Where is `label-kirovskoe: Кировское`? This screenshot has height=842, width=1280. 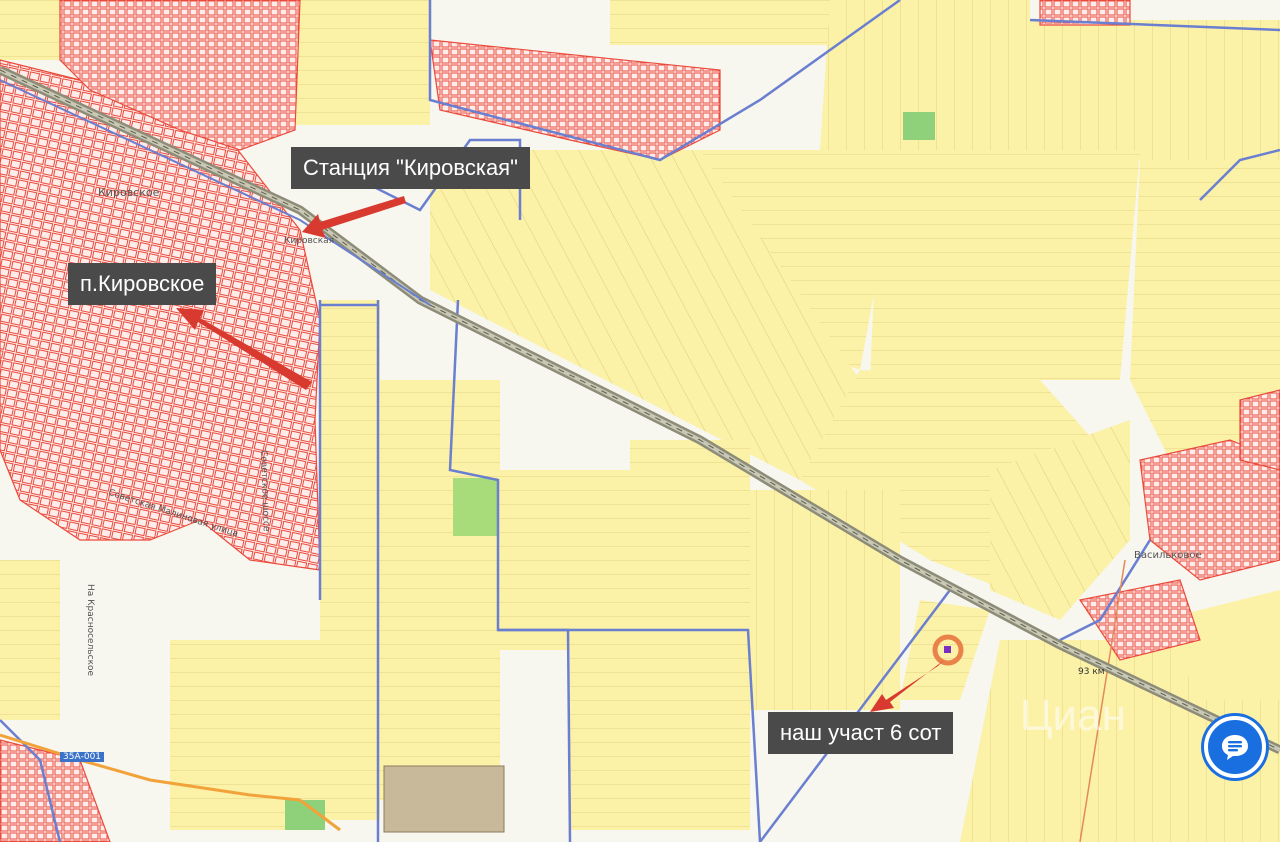
label-kirovskoe: Кировское is located at coordinates (129, 192).